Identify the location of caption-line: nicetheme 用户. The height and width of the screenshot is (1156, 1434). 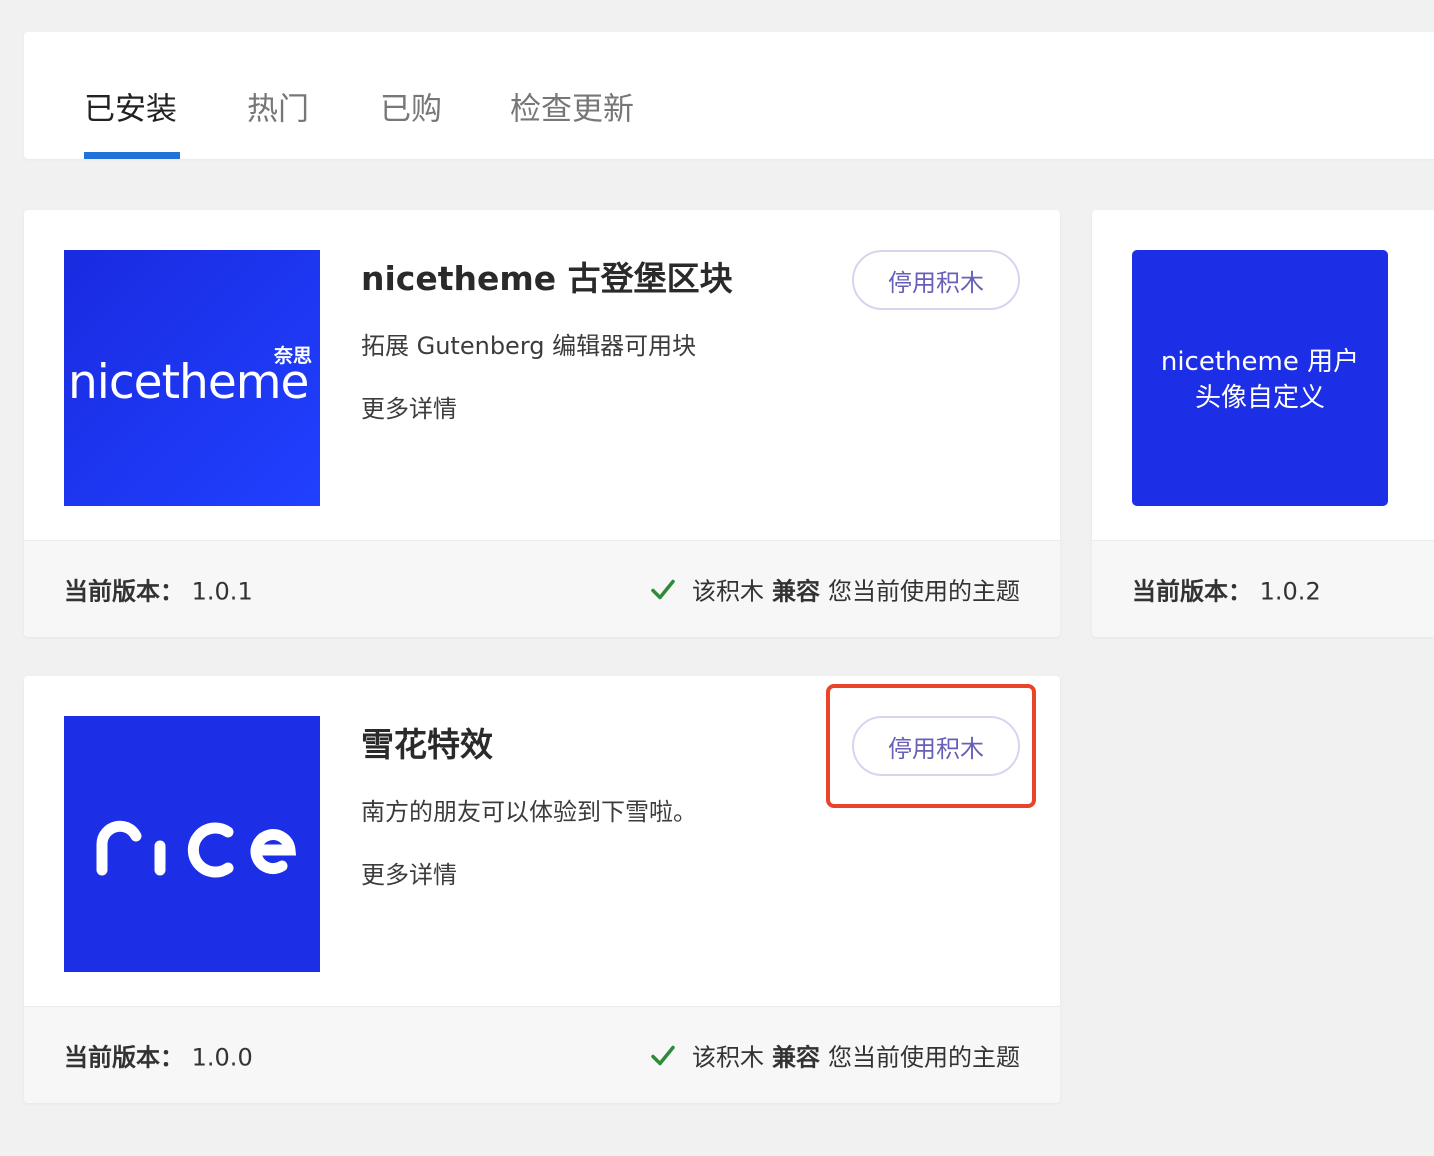
(1260, 362).